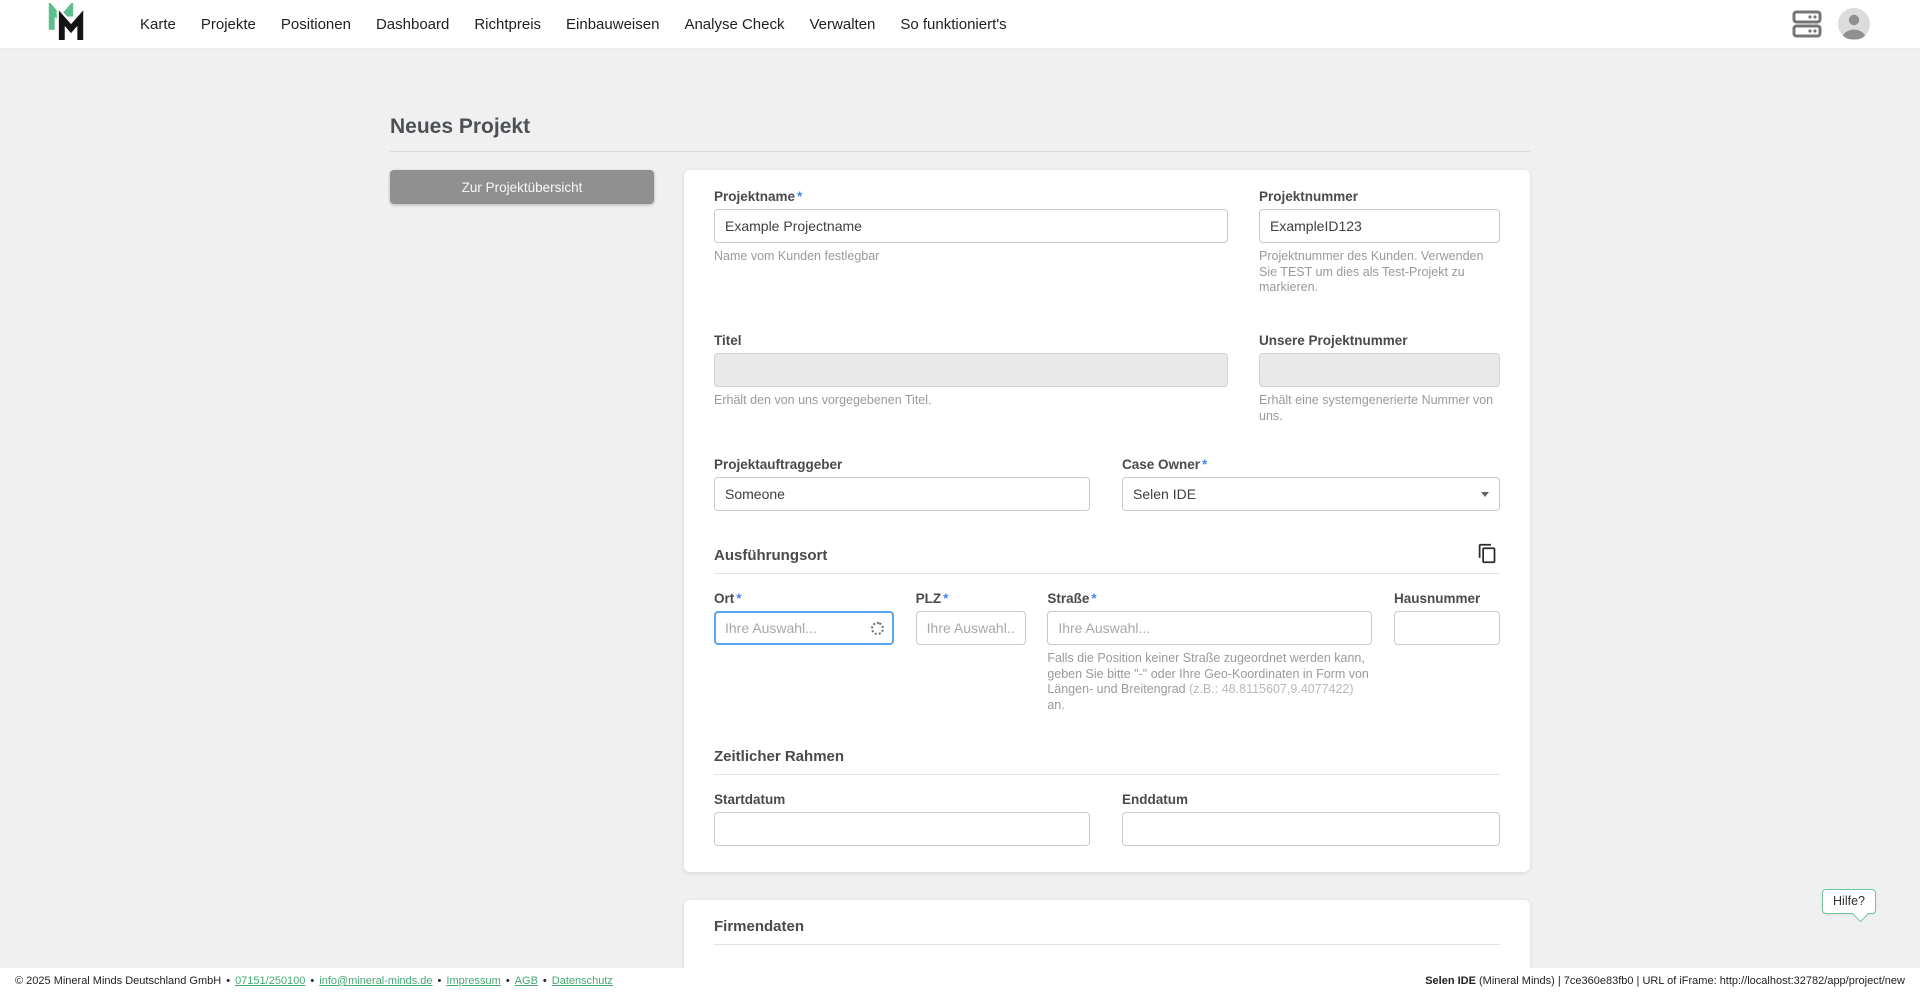  Describe the element at coordinates (728, 340) in the screenshot. I see `titel-label: Titel` at that location.